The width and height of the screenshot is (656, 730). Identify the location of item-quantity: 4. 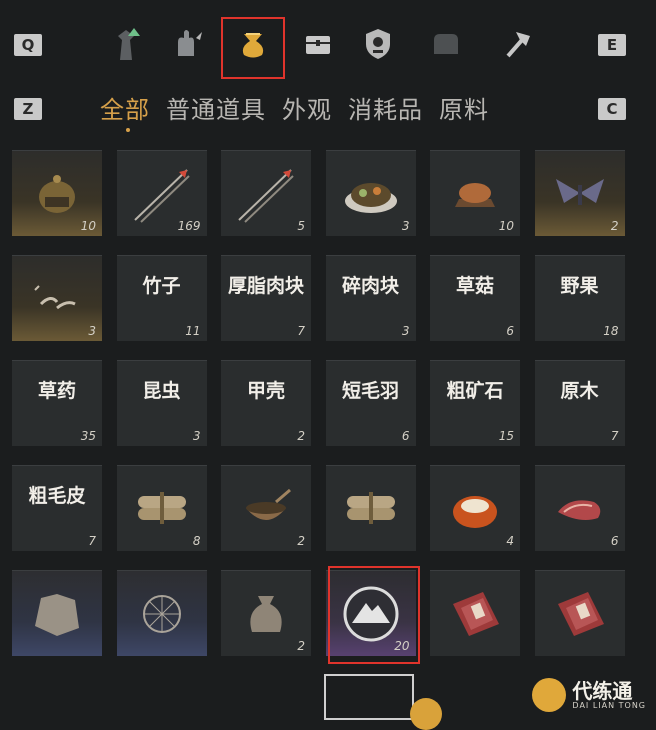
(510, 541).